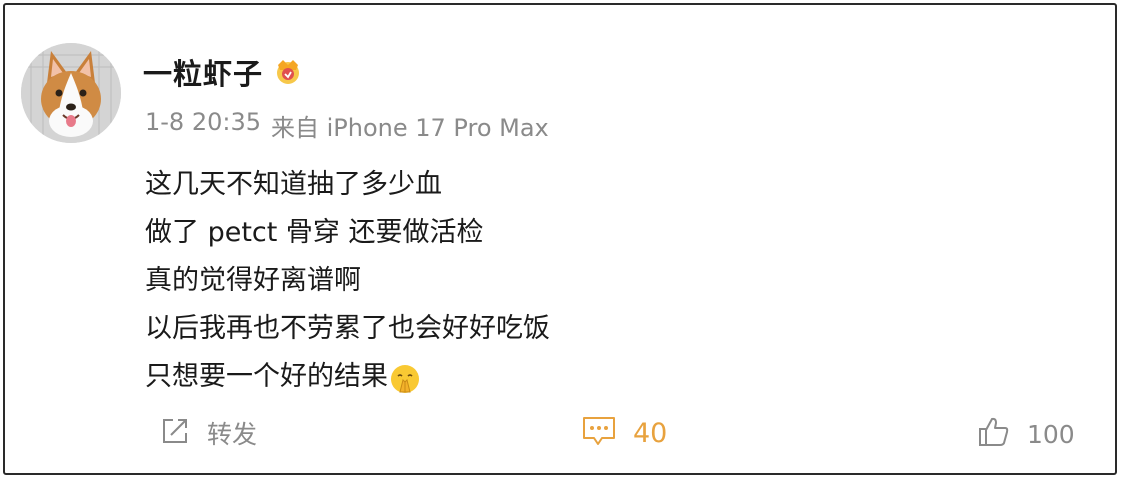 The image size is (1124, 482). Describe the element at coordinates (293, 184) in the screenshot. I see `post-line: 这几天不知道抽了多少血` at that location.